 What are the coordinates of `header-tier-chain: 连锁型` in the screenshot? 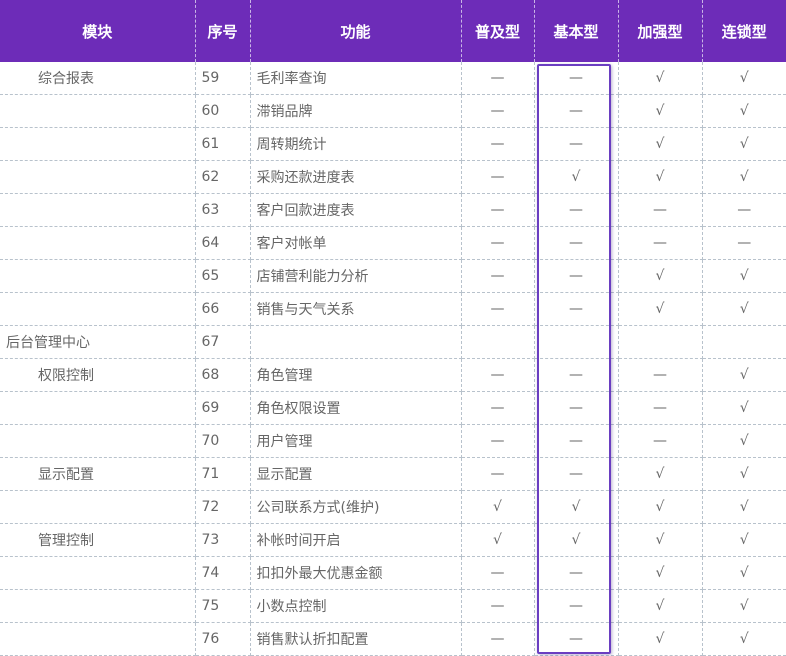 It's located at (743, 31).